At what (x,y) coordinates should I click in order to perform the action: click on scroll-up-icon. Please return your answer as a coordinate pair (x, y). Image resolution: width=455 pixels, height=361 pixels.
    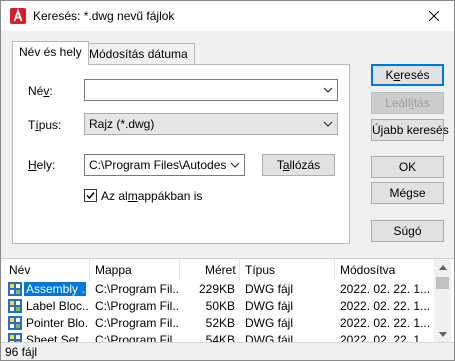
    Looking at the image, I should click on (442, 267).